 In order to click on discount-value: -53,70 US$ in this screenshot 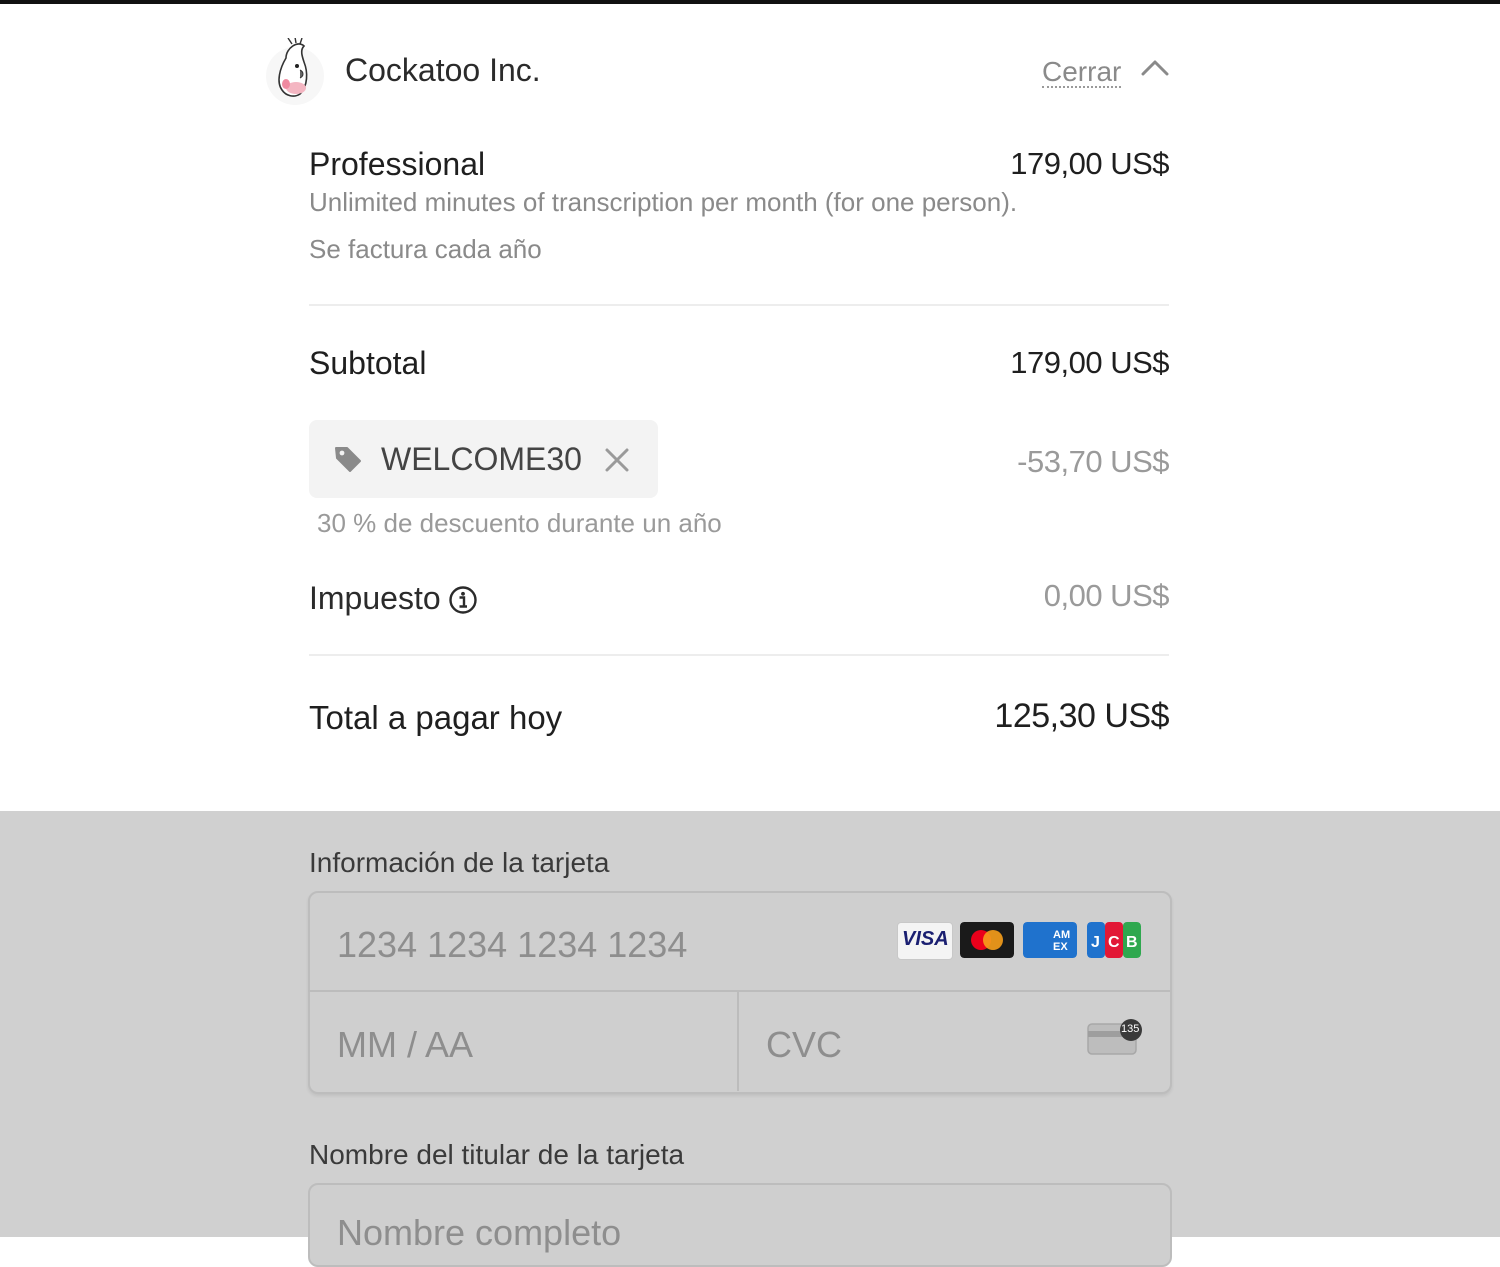, I will do `click(1093, 461)`.